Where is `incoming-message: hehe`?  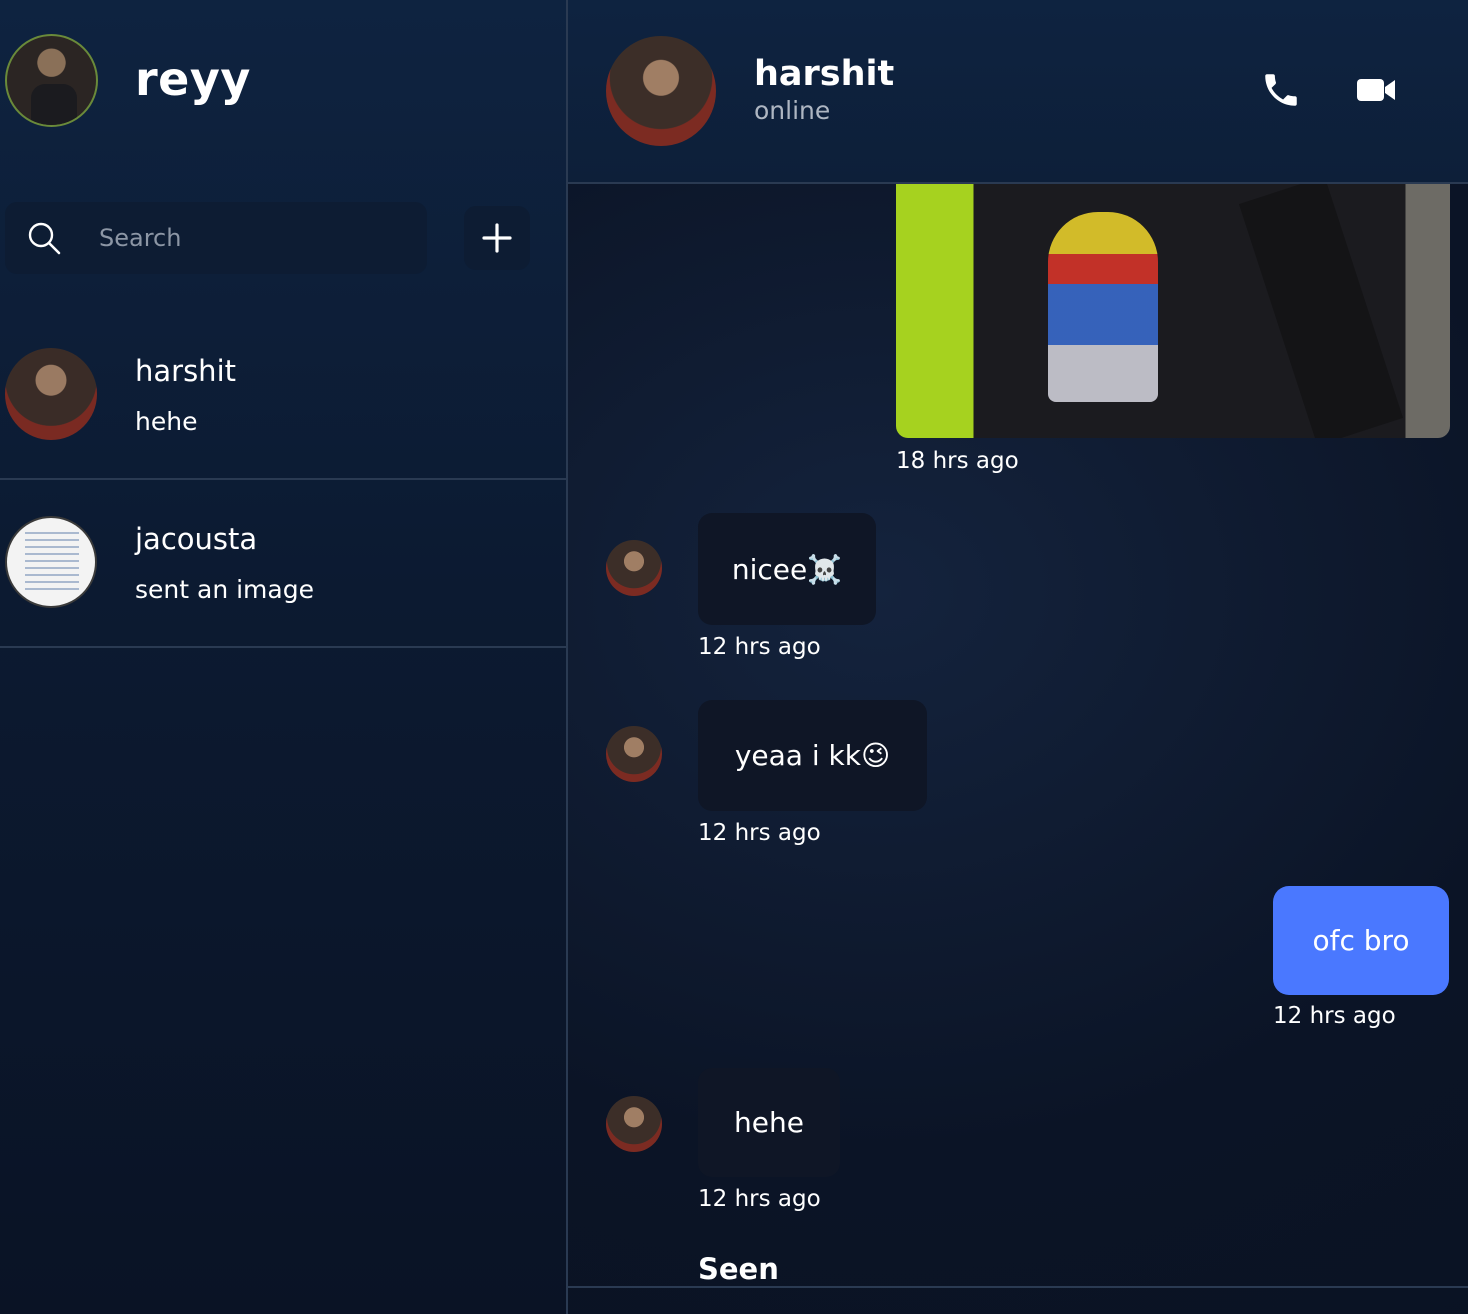
incoming-message: hehe is located at coordinates (769, 1122).